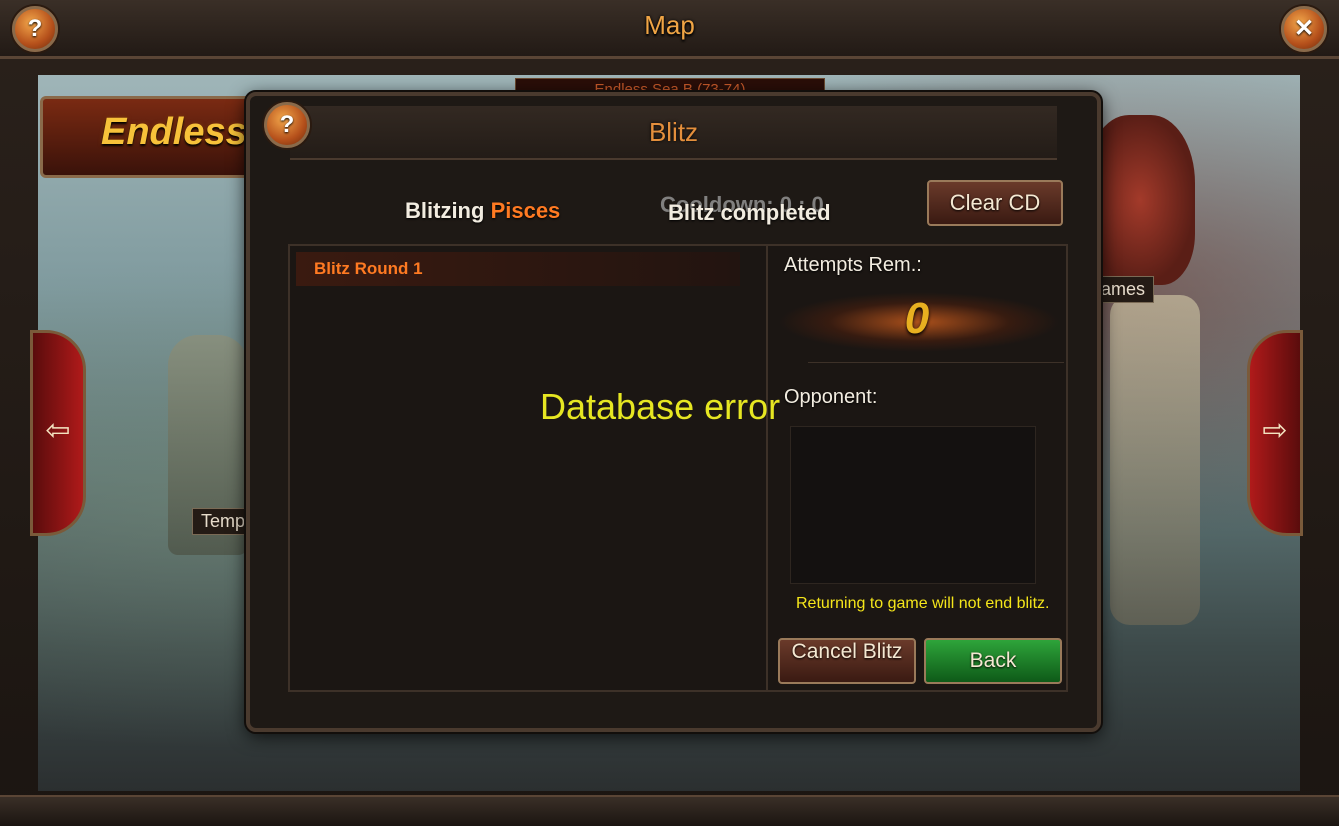  Describe the element at coordinates (660, 406) in the screenshot. I see `database-error-text: Database error` at that location.